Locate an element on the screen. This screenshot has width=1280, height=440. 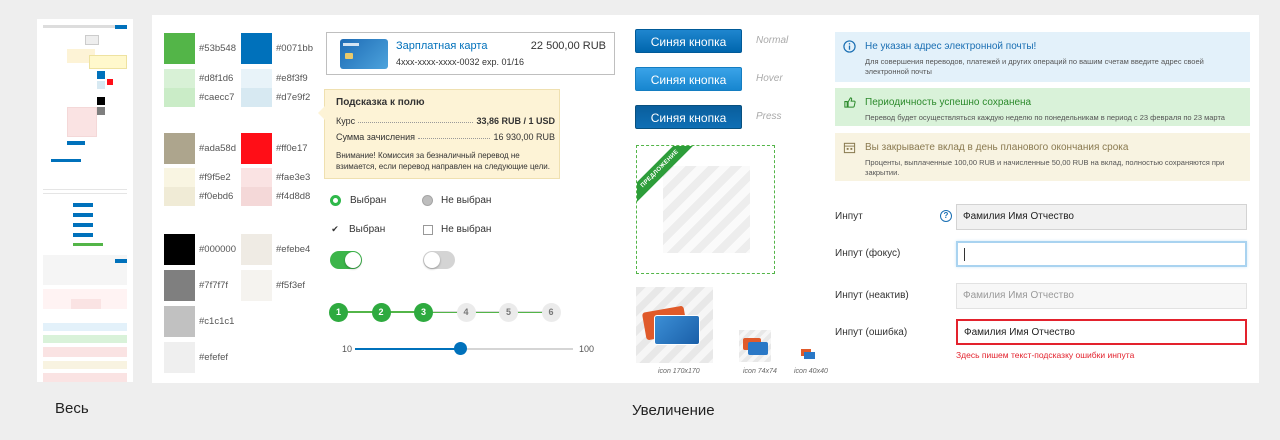
icon-label-74: icon 74x74 is located at coordinates (760, 371).